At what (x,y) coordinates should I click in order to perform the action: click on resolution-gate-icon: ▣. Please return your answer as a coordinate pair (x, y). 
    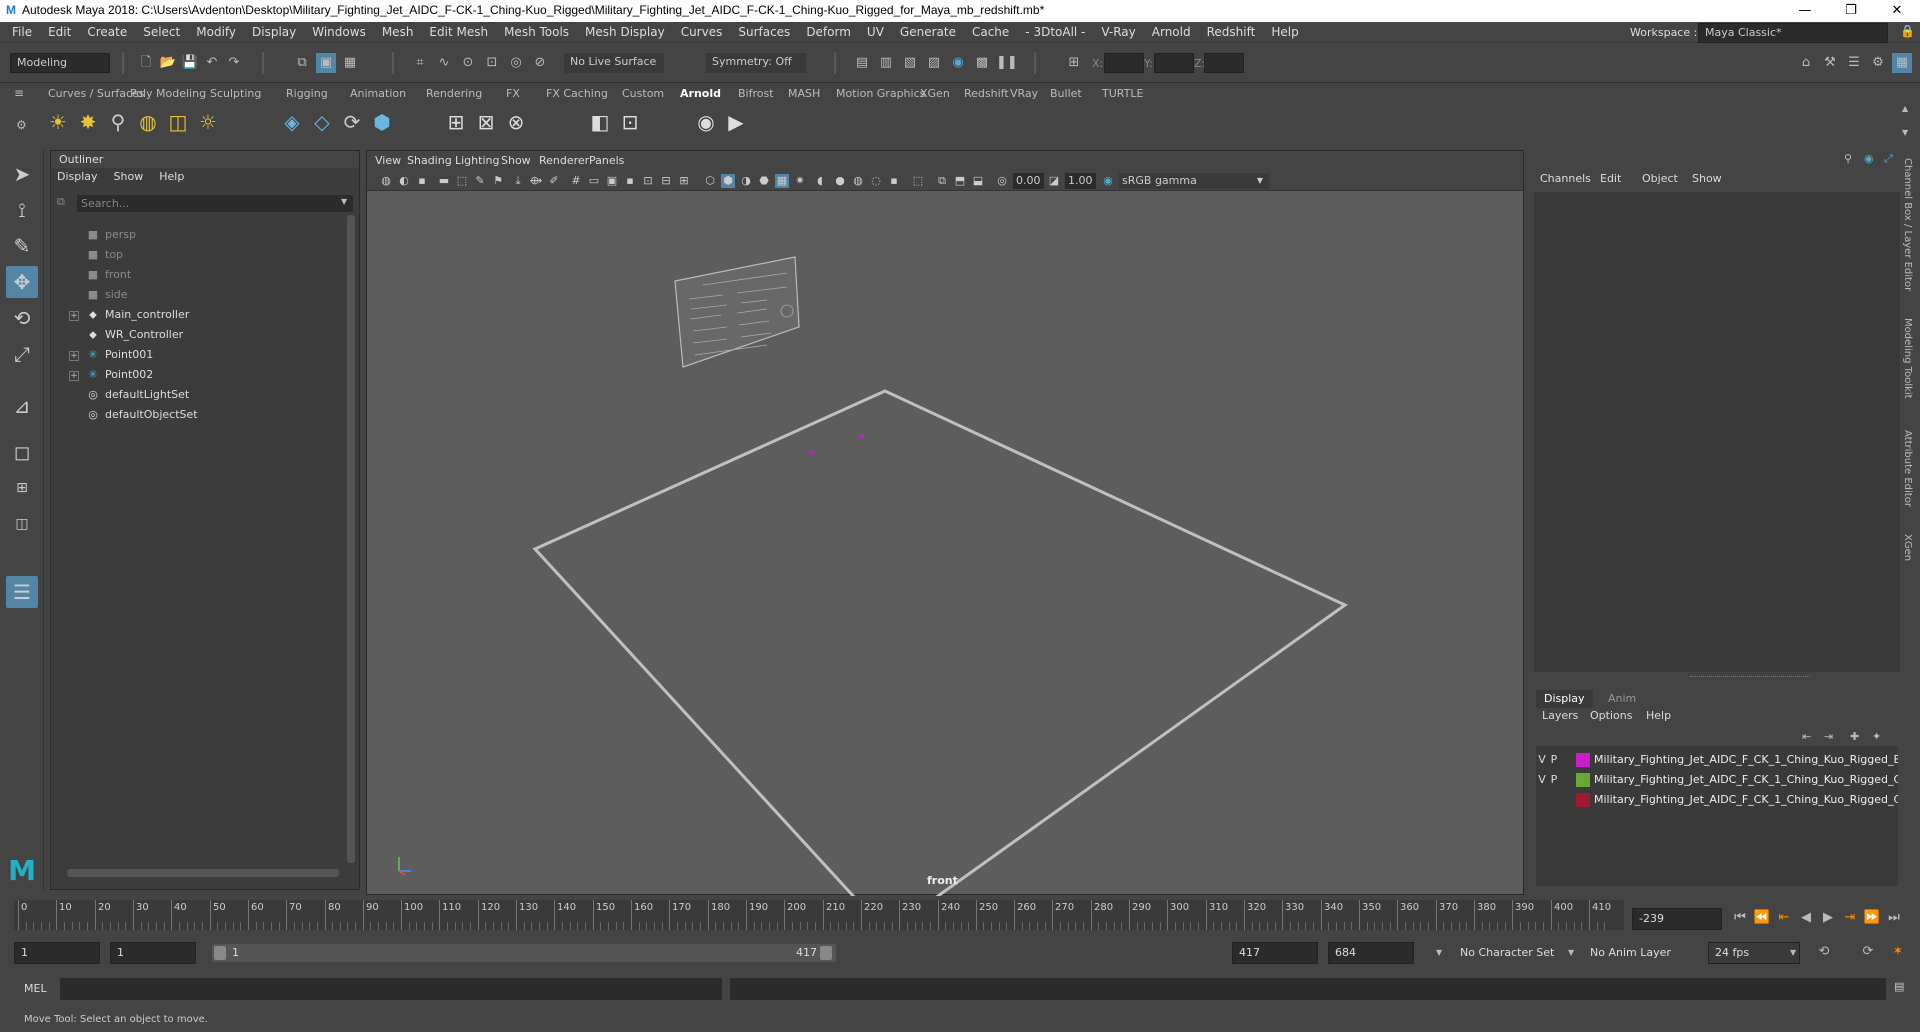
    Looking at the image, I should click on (612, 181).